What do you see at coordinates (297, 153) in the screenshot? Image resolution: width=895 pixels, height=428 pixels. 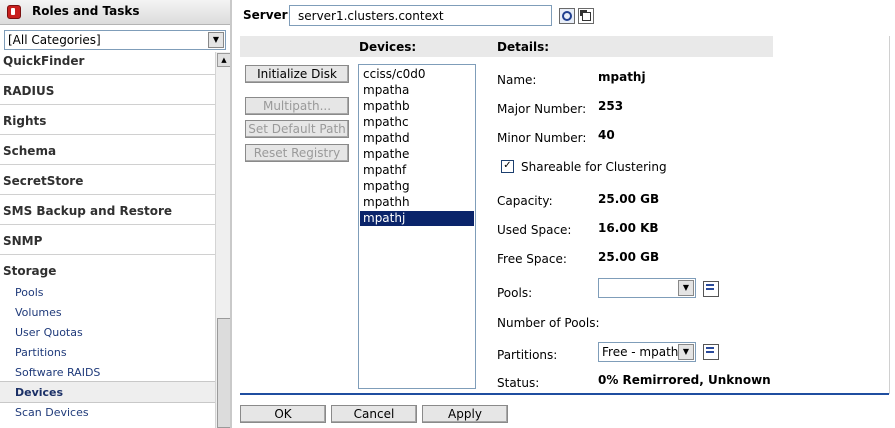 I see `reset-registry-button: Reset Registry` at bounding box center [297, 153].